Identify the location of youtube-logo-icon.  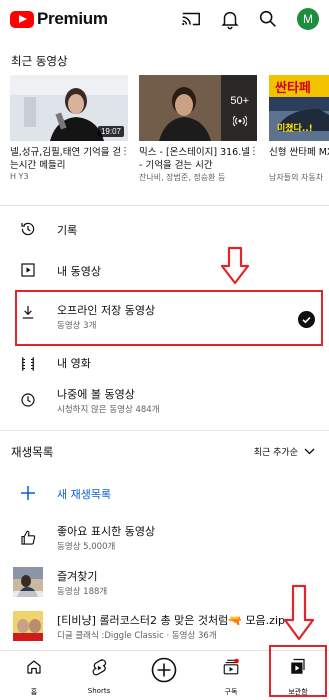
(22, 19).